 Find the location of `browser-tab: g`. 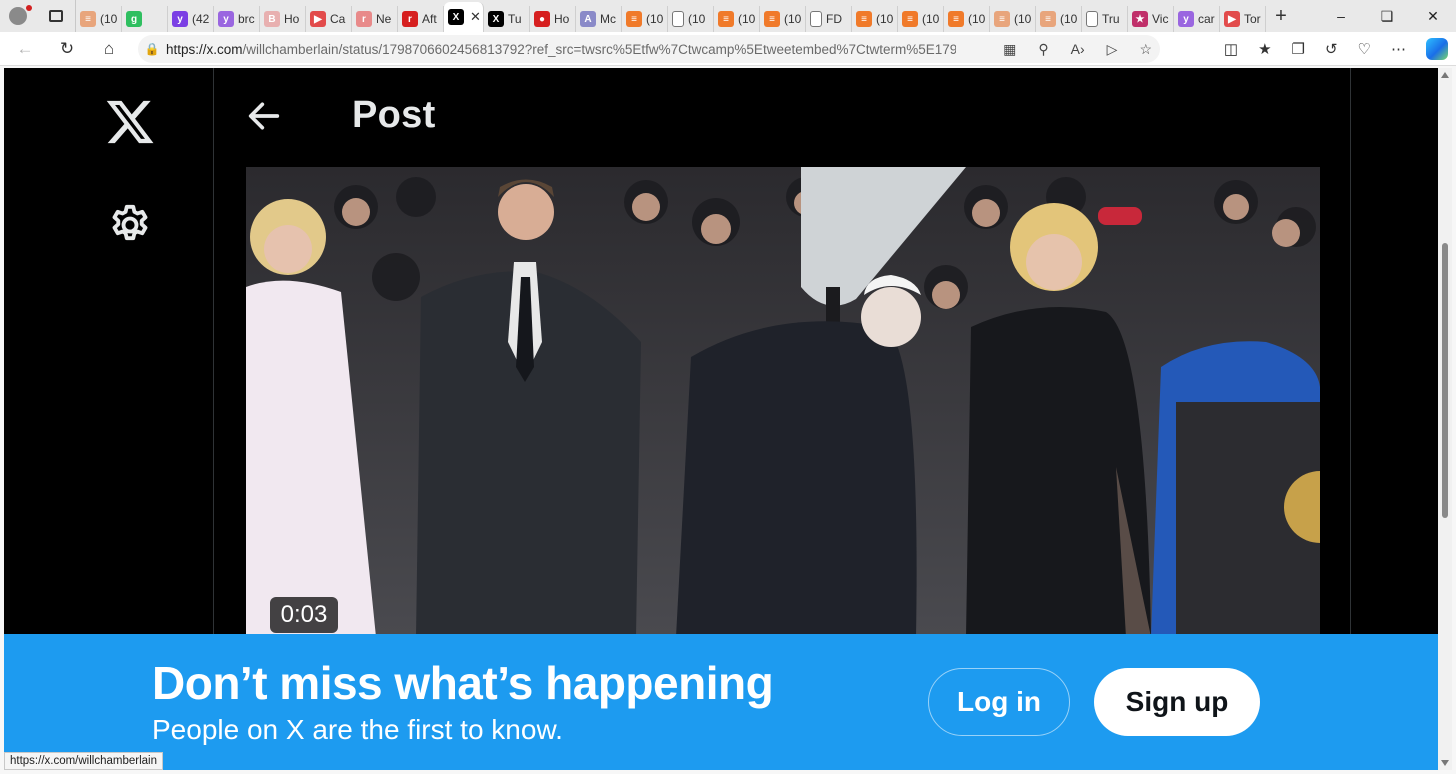

browser-tab: g is located at coordinates (145, 19).